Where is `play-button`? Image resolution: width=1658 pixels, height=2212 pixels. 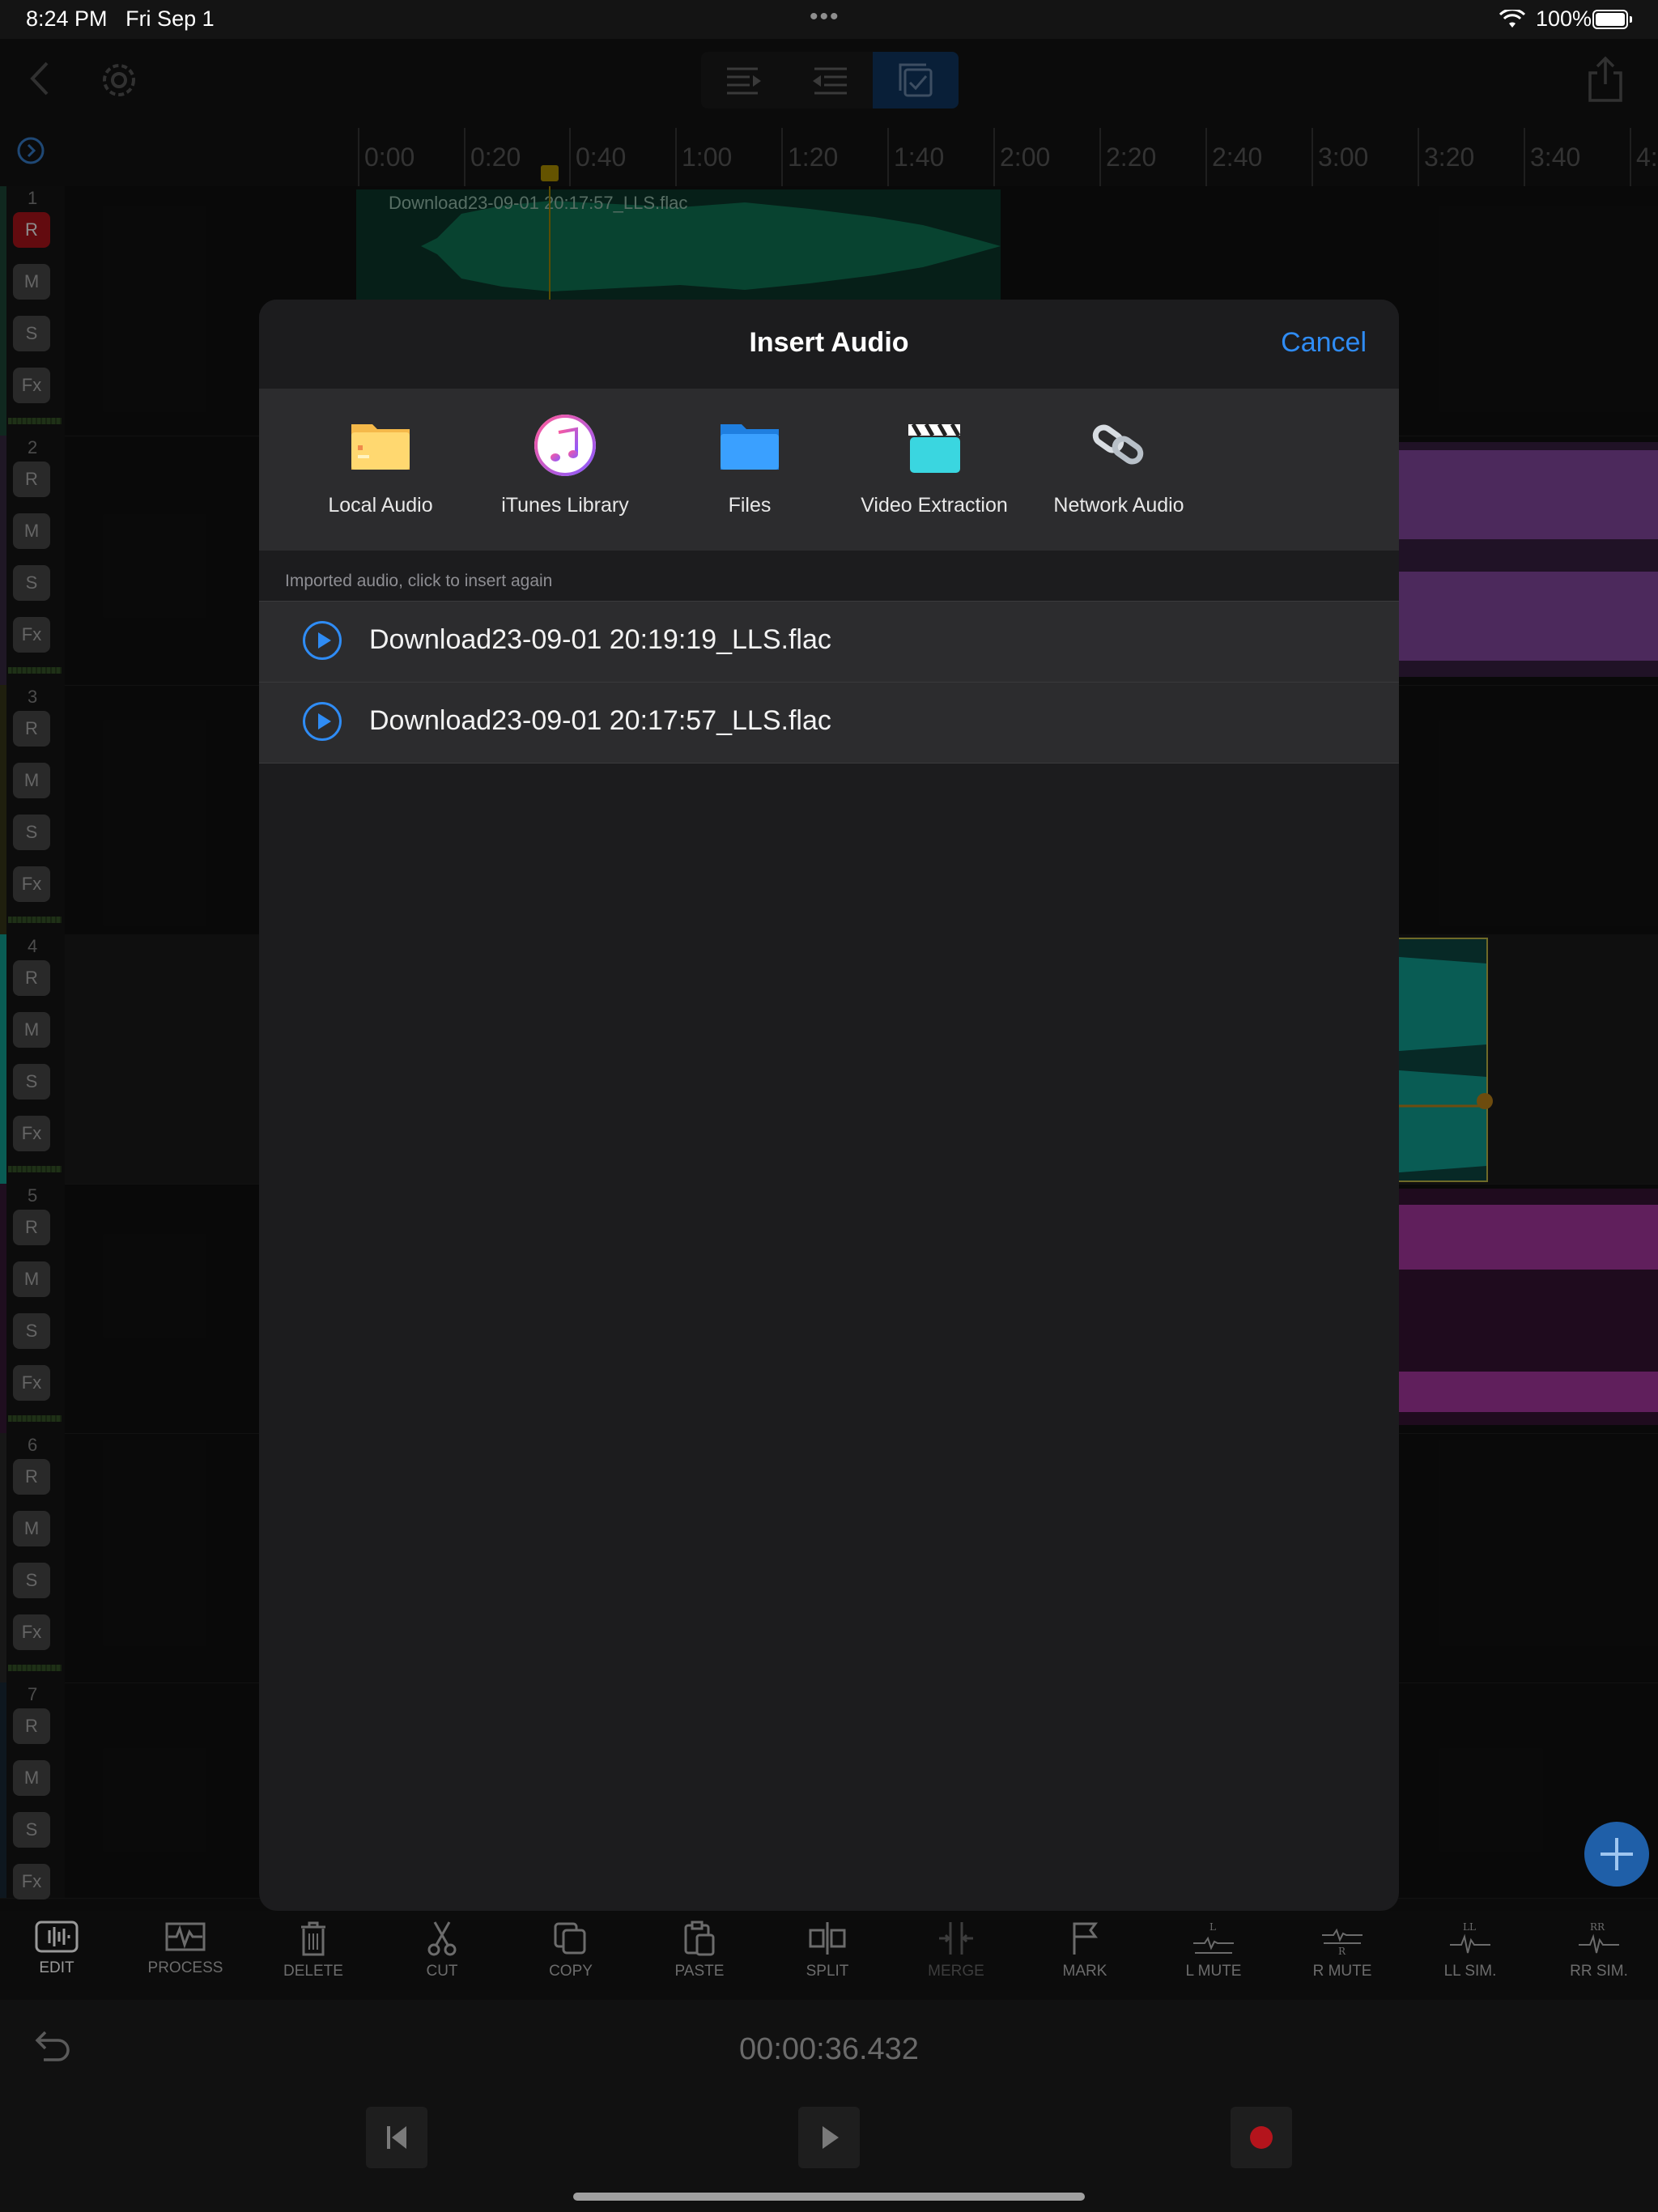
play-button is located at coordinates (829, 2137).